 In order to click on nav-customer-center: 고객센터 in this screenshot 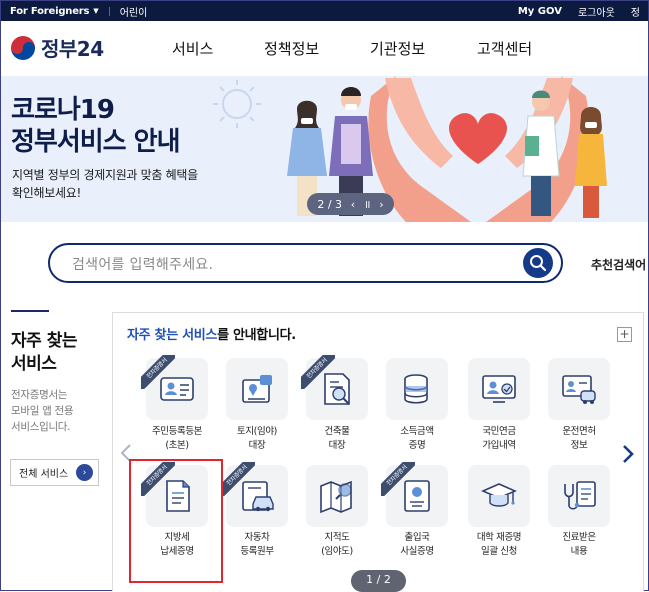, I will do `click(504, 48)`.